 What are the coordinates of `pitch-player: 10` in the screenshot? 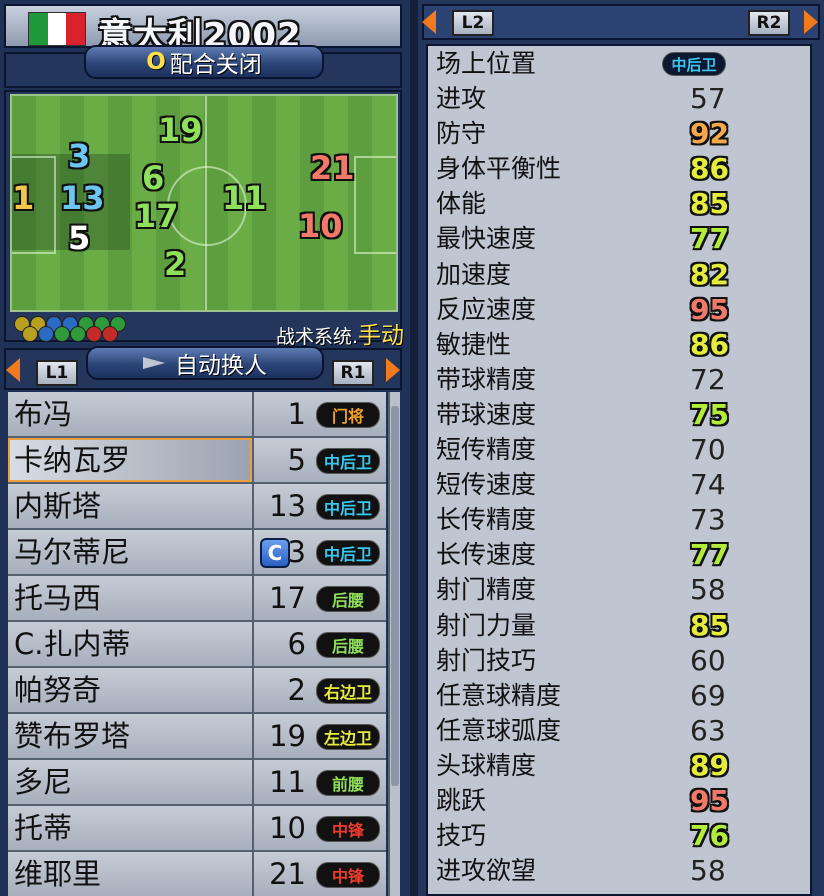 It's located at (320, 226).